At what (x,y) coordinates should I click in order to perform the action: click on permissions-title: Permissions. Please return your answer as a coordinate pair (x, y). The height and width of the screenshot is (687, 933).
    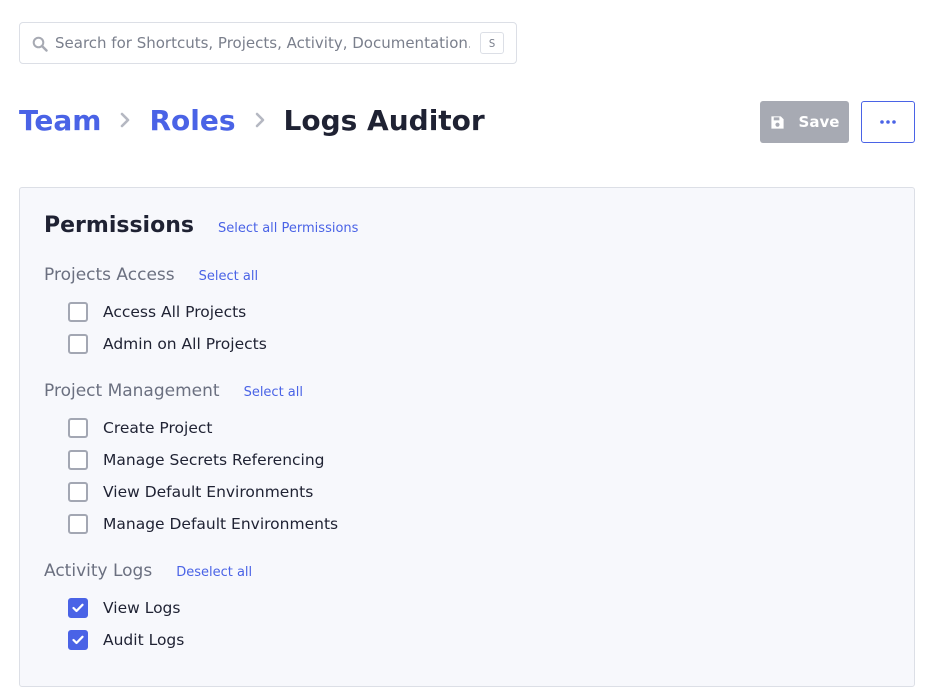
    Looking at the image, I should click on (119, 225).